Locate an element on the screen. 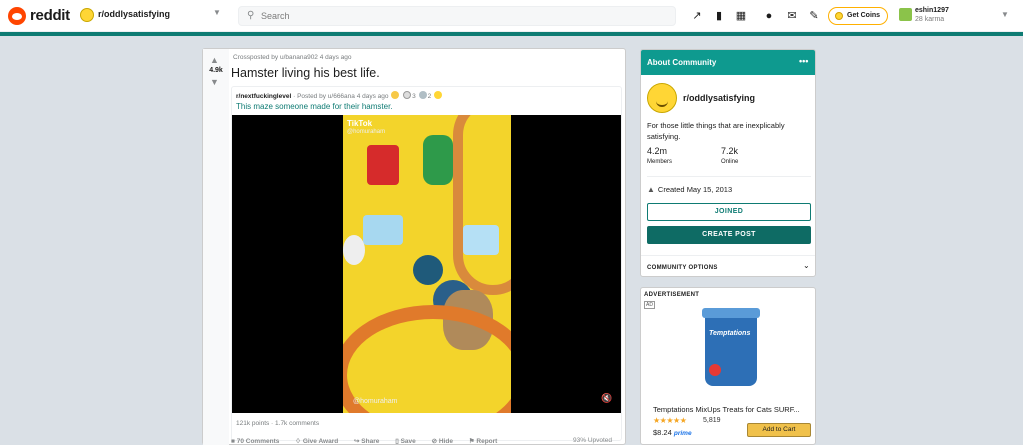 This screenshot has height=445, width=1023. ad-tag: AD is located at coordinates (649, 305).